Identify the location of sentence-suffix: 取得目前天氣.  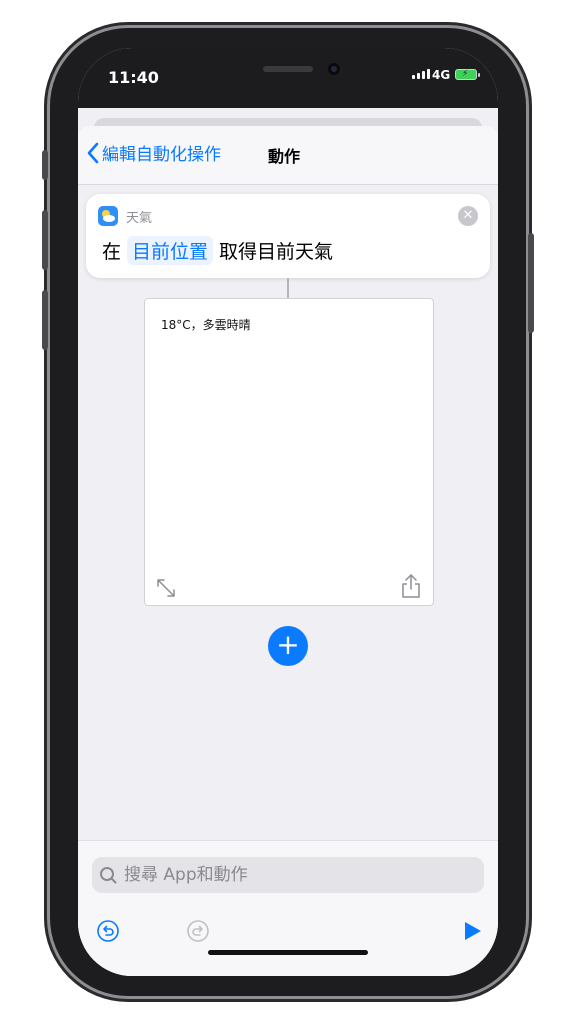
(276, 252).